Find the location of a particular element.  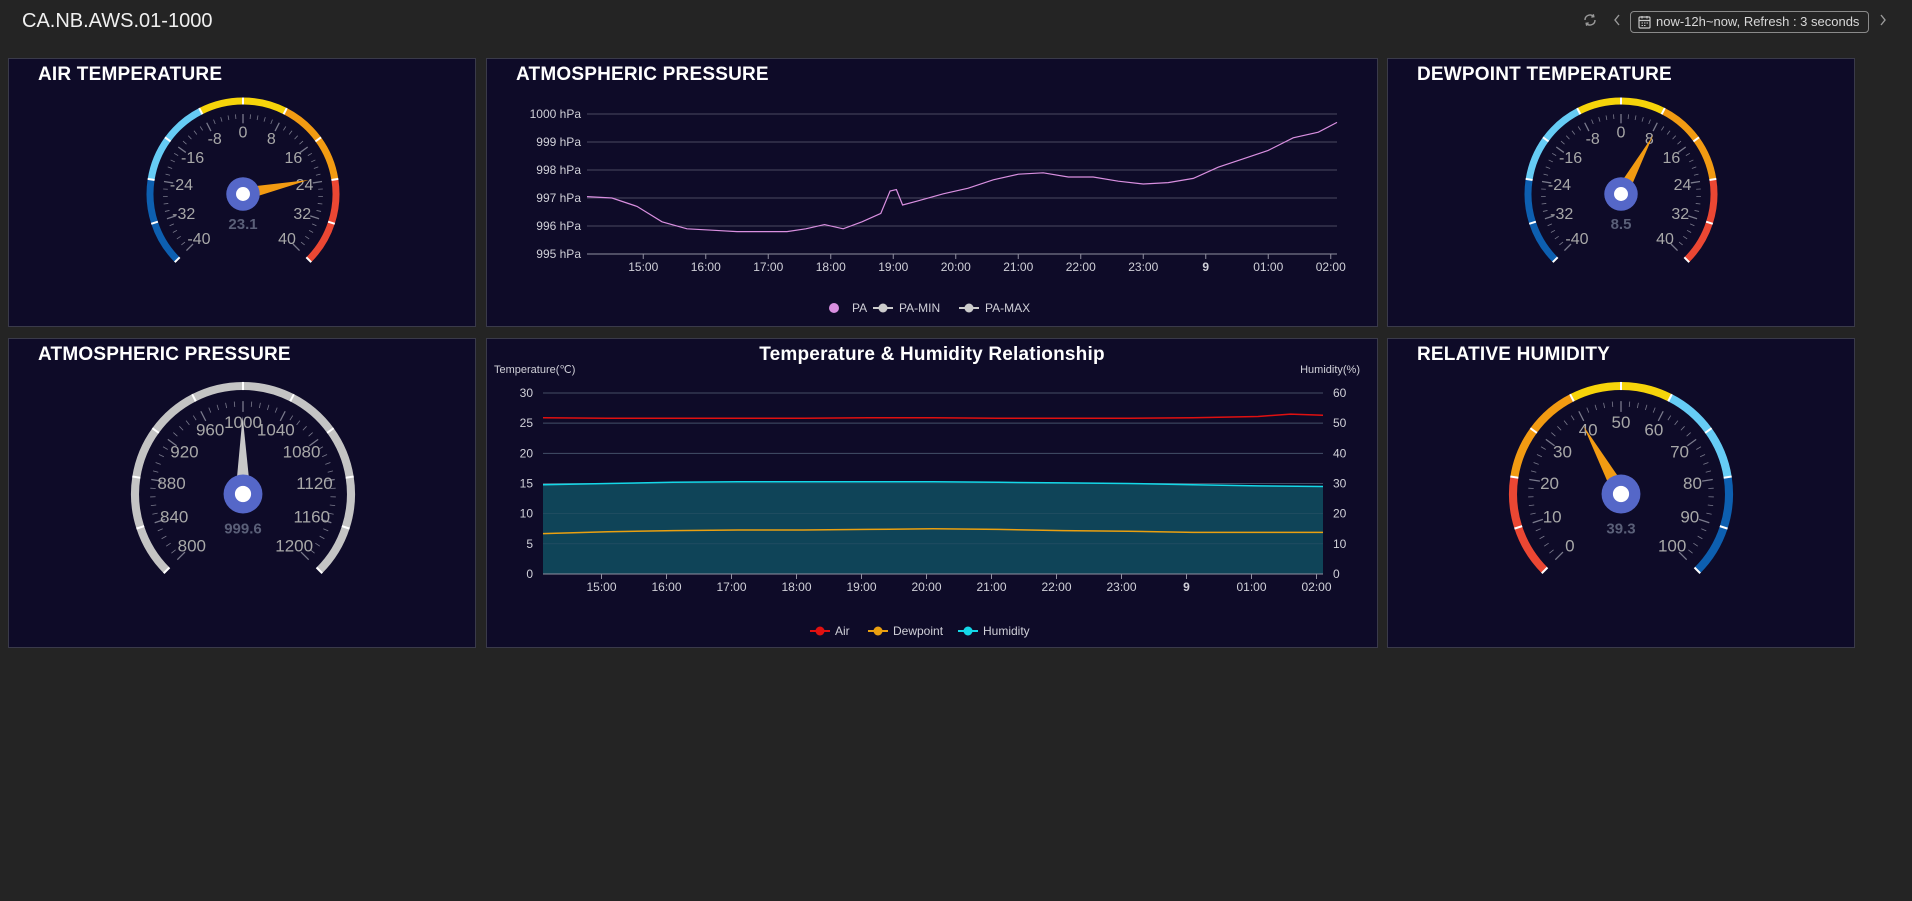

gauge-tick-label: 10 is located at coordinates (1552, 516).